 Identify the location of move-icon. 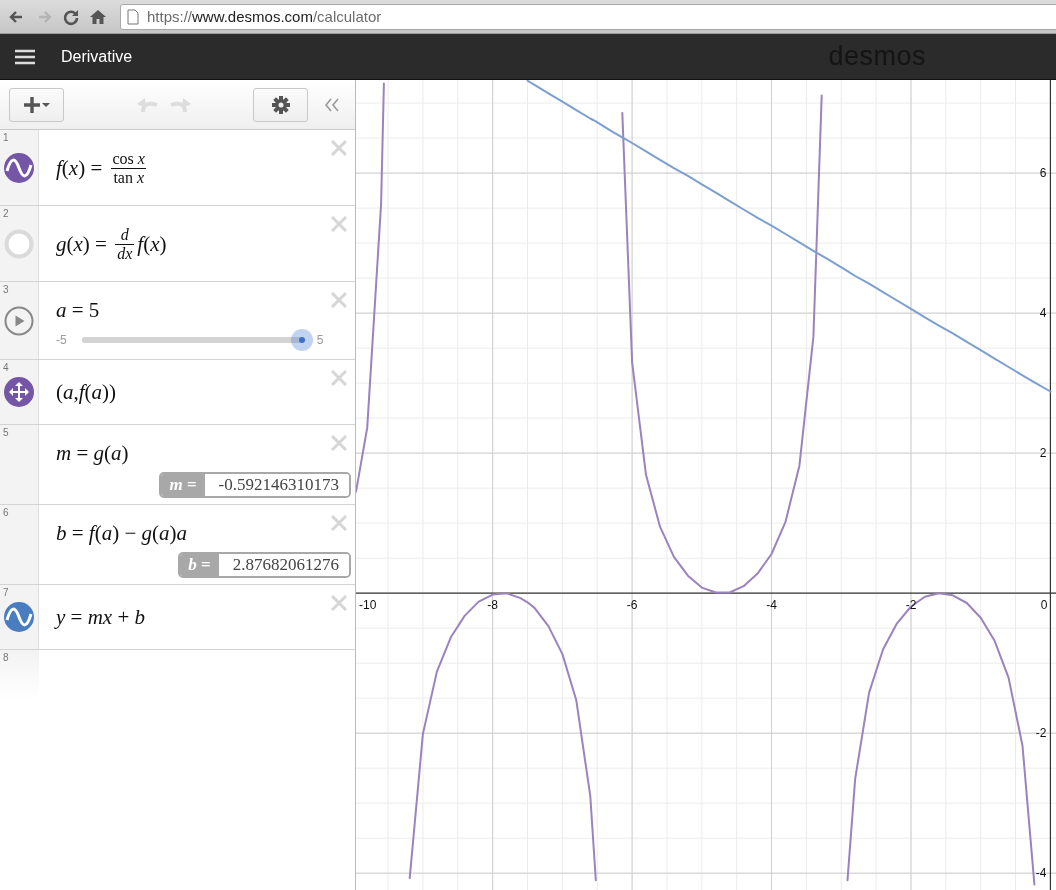
(19, 392).